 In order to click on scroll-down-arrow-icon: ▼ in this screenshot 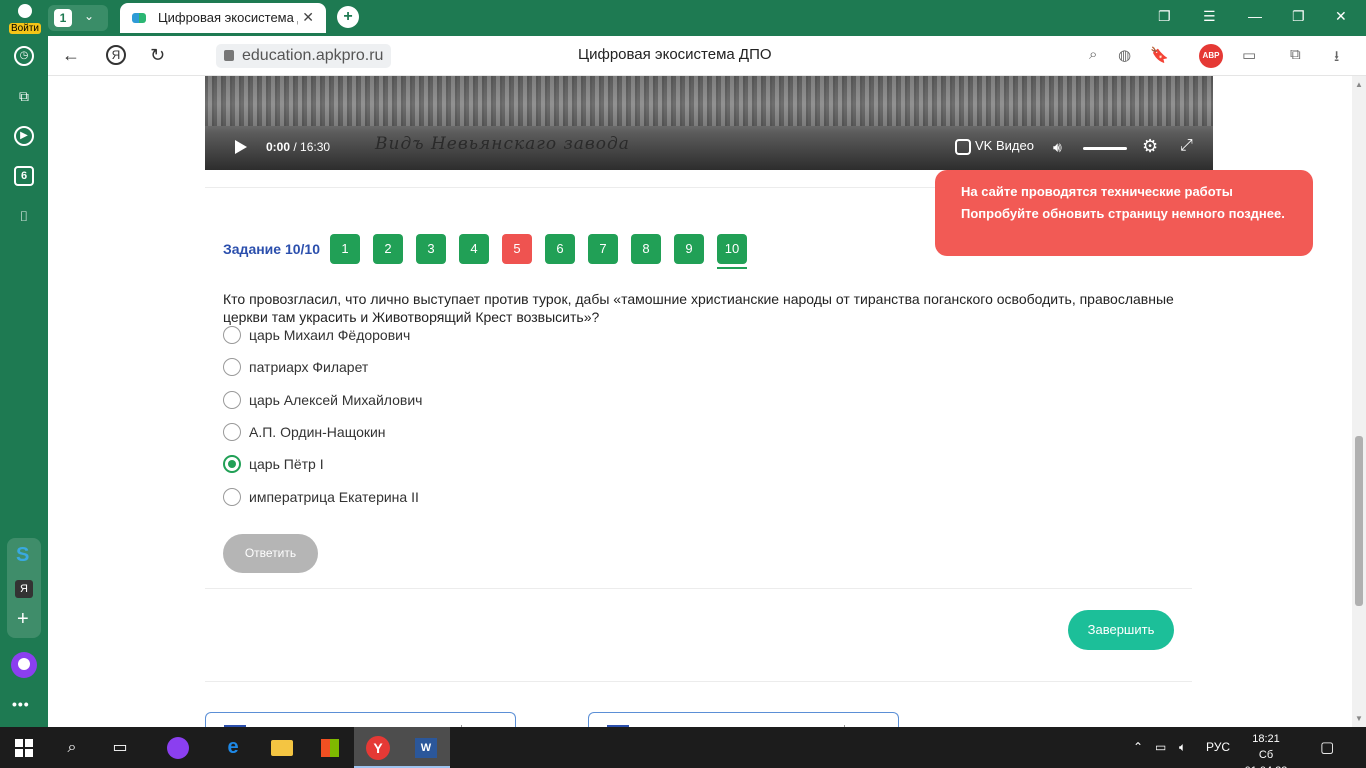, I will do `click(1359, 718)`.